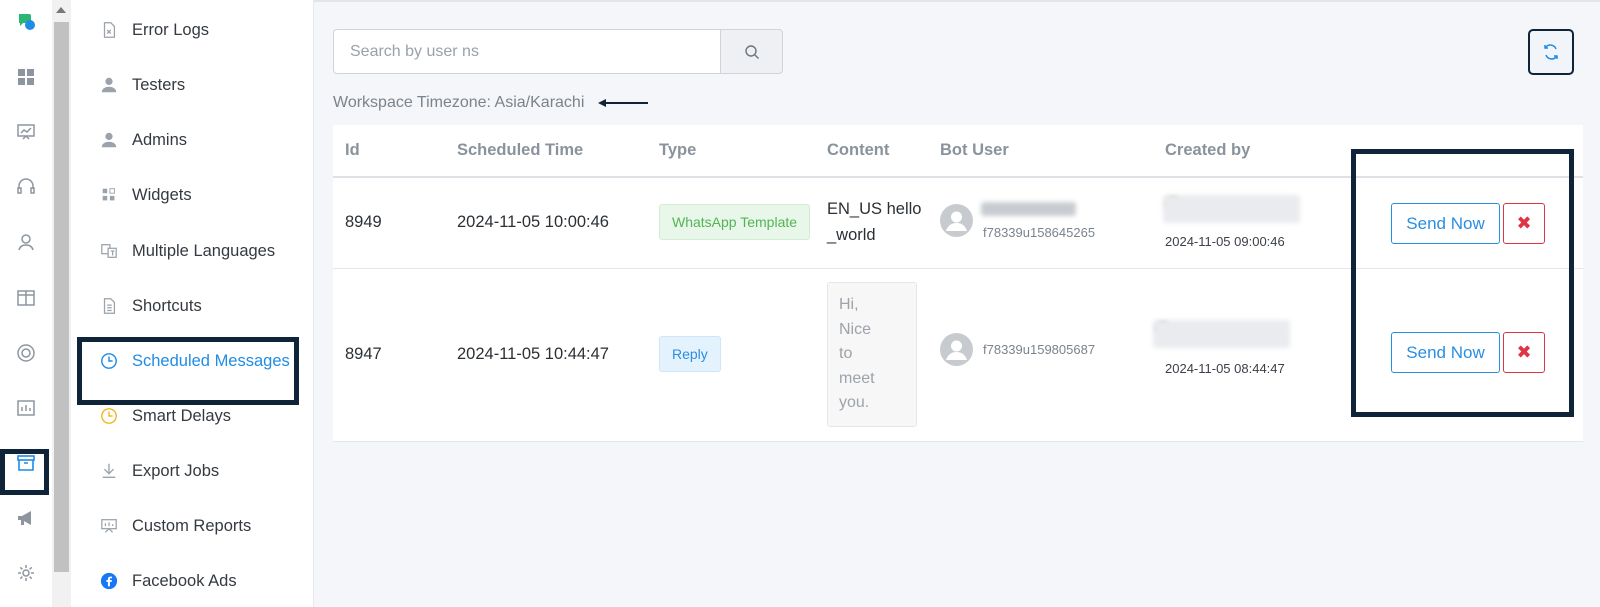  Describe the element at coordinates (109, 581) in the screenshot. I see `facebook-icon` at that location.